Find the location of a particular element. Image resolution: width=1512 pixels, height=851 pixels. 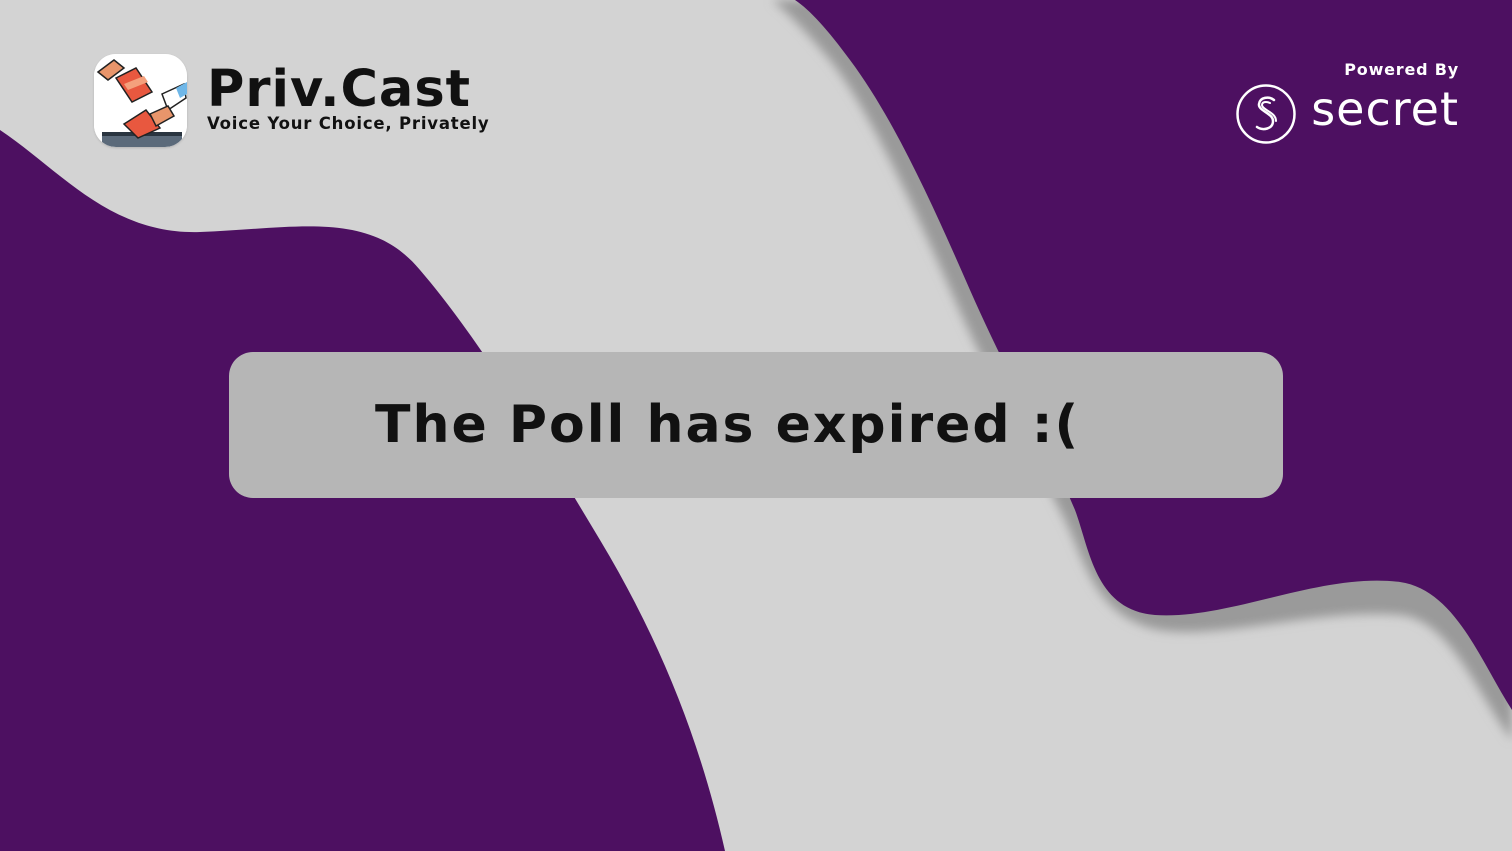

secret-brand: secret is located at coordinates (1347, 114).